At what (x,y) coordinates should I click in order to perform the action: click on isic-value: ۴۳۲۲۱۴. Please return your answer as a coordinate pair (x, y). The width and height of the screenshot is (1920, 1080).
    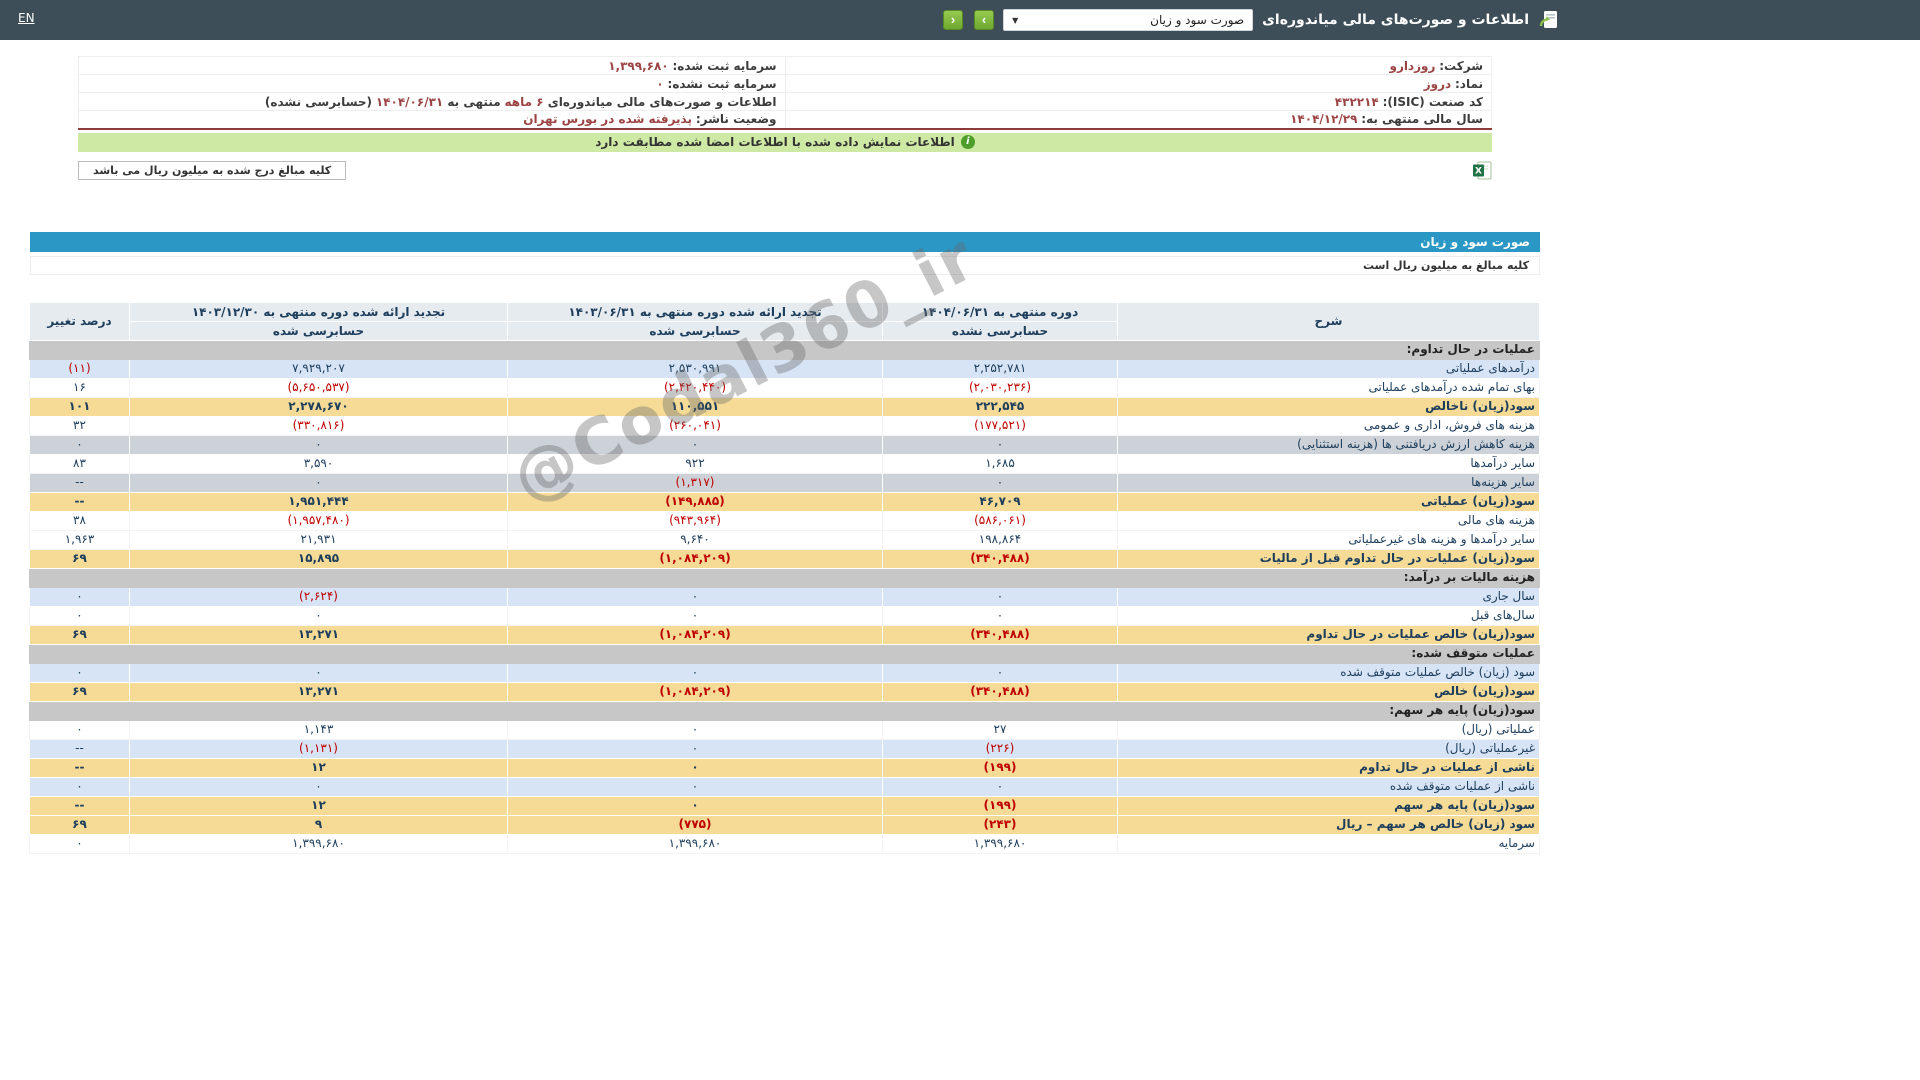
    Looking at the image, I should click on (1356, 101).